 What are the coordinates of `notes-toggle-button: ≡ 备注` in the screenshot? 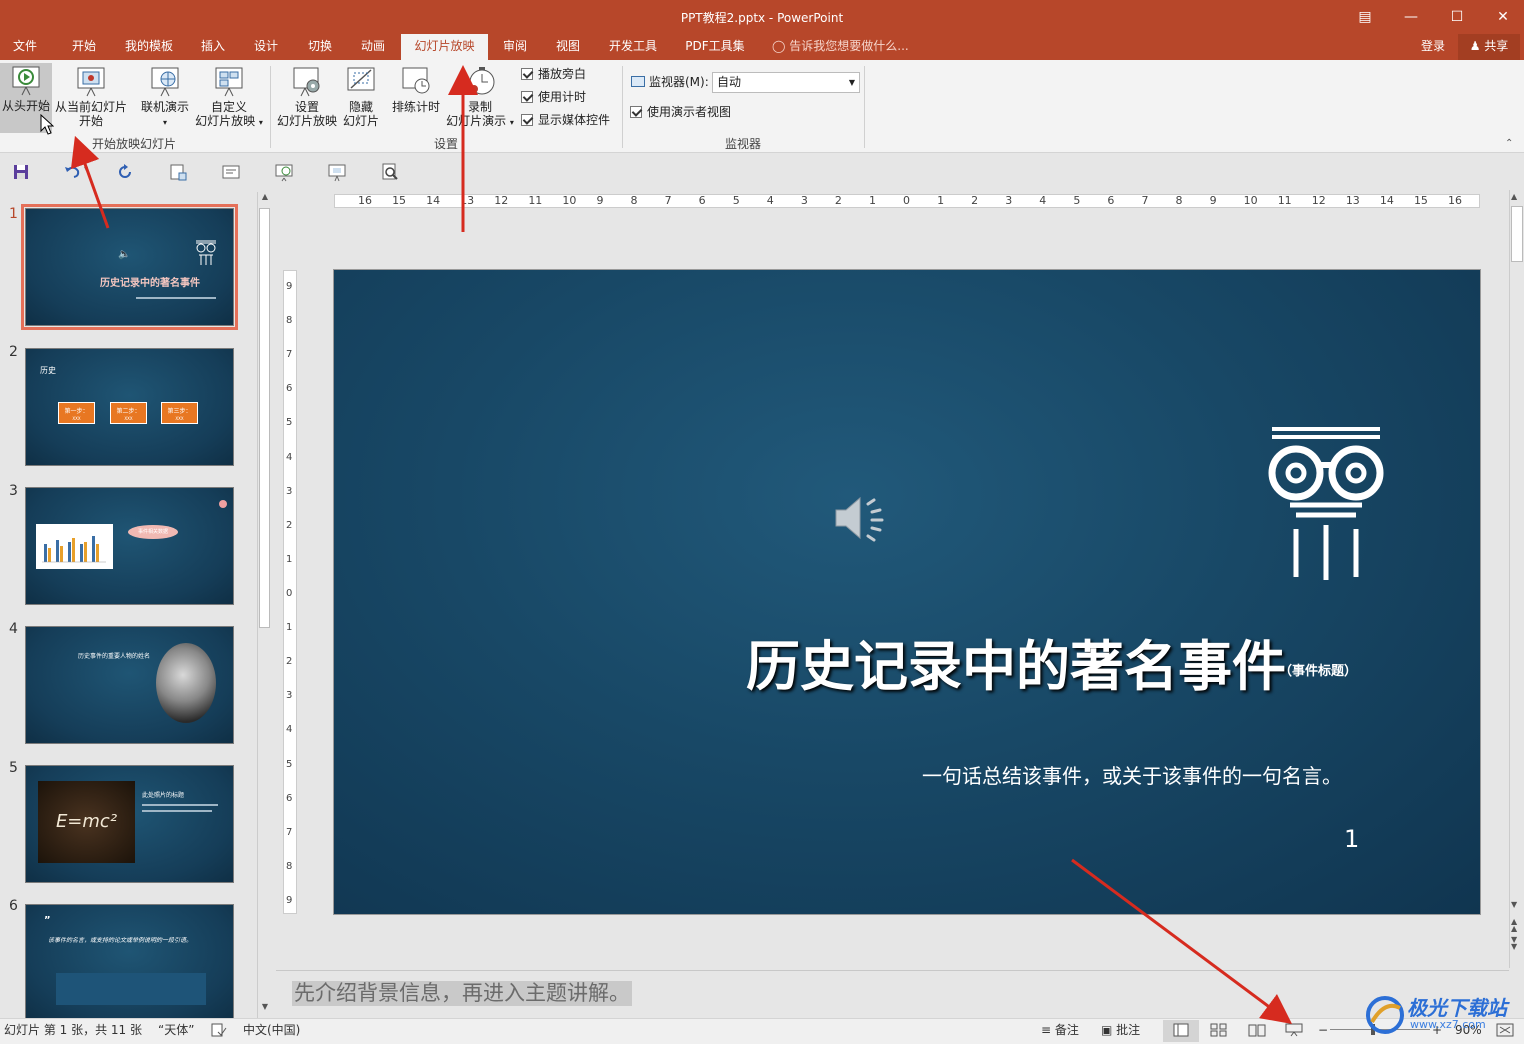 It's located at (1060, 1030).